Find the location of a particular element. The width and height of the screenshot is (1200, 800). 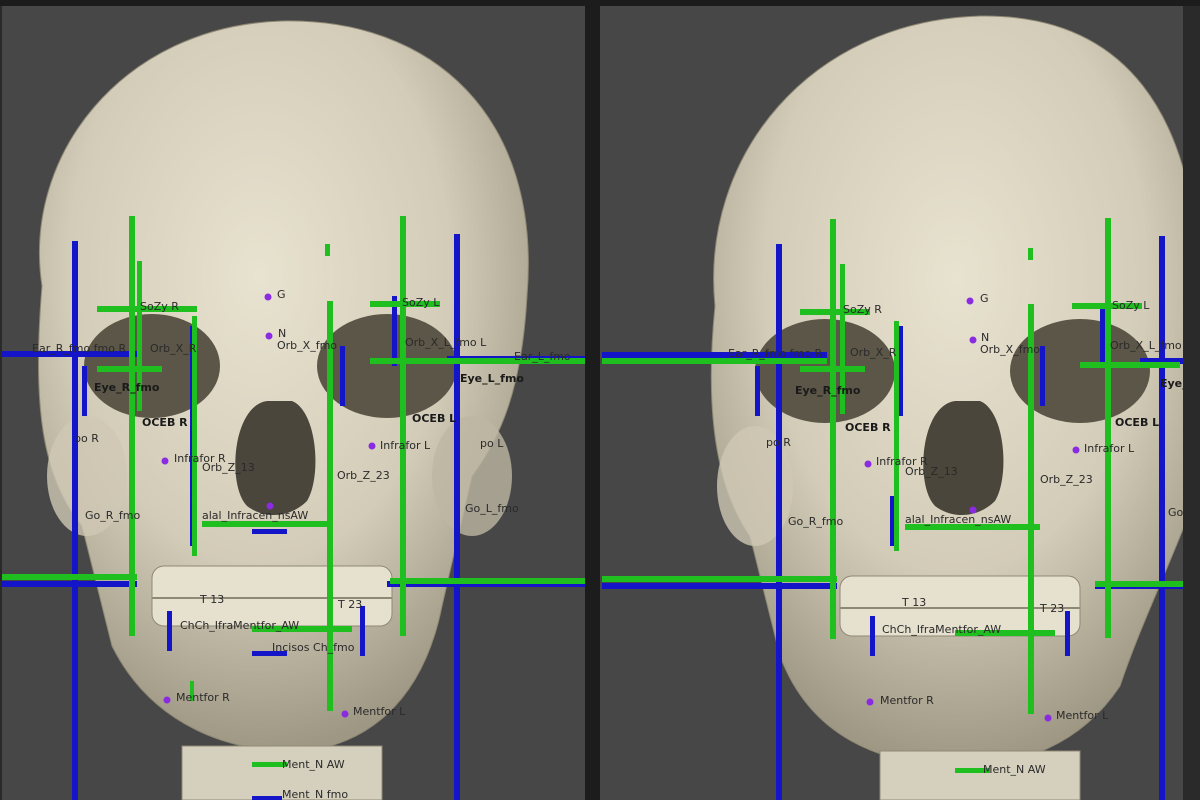

label-go-l: Go_L is located at coordinates (1175, 512).